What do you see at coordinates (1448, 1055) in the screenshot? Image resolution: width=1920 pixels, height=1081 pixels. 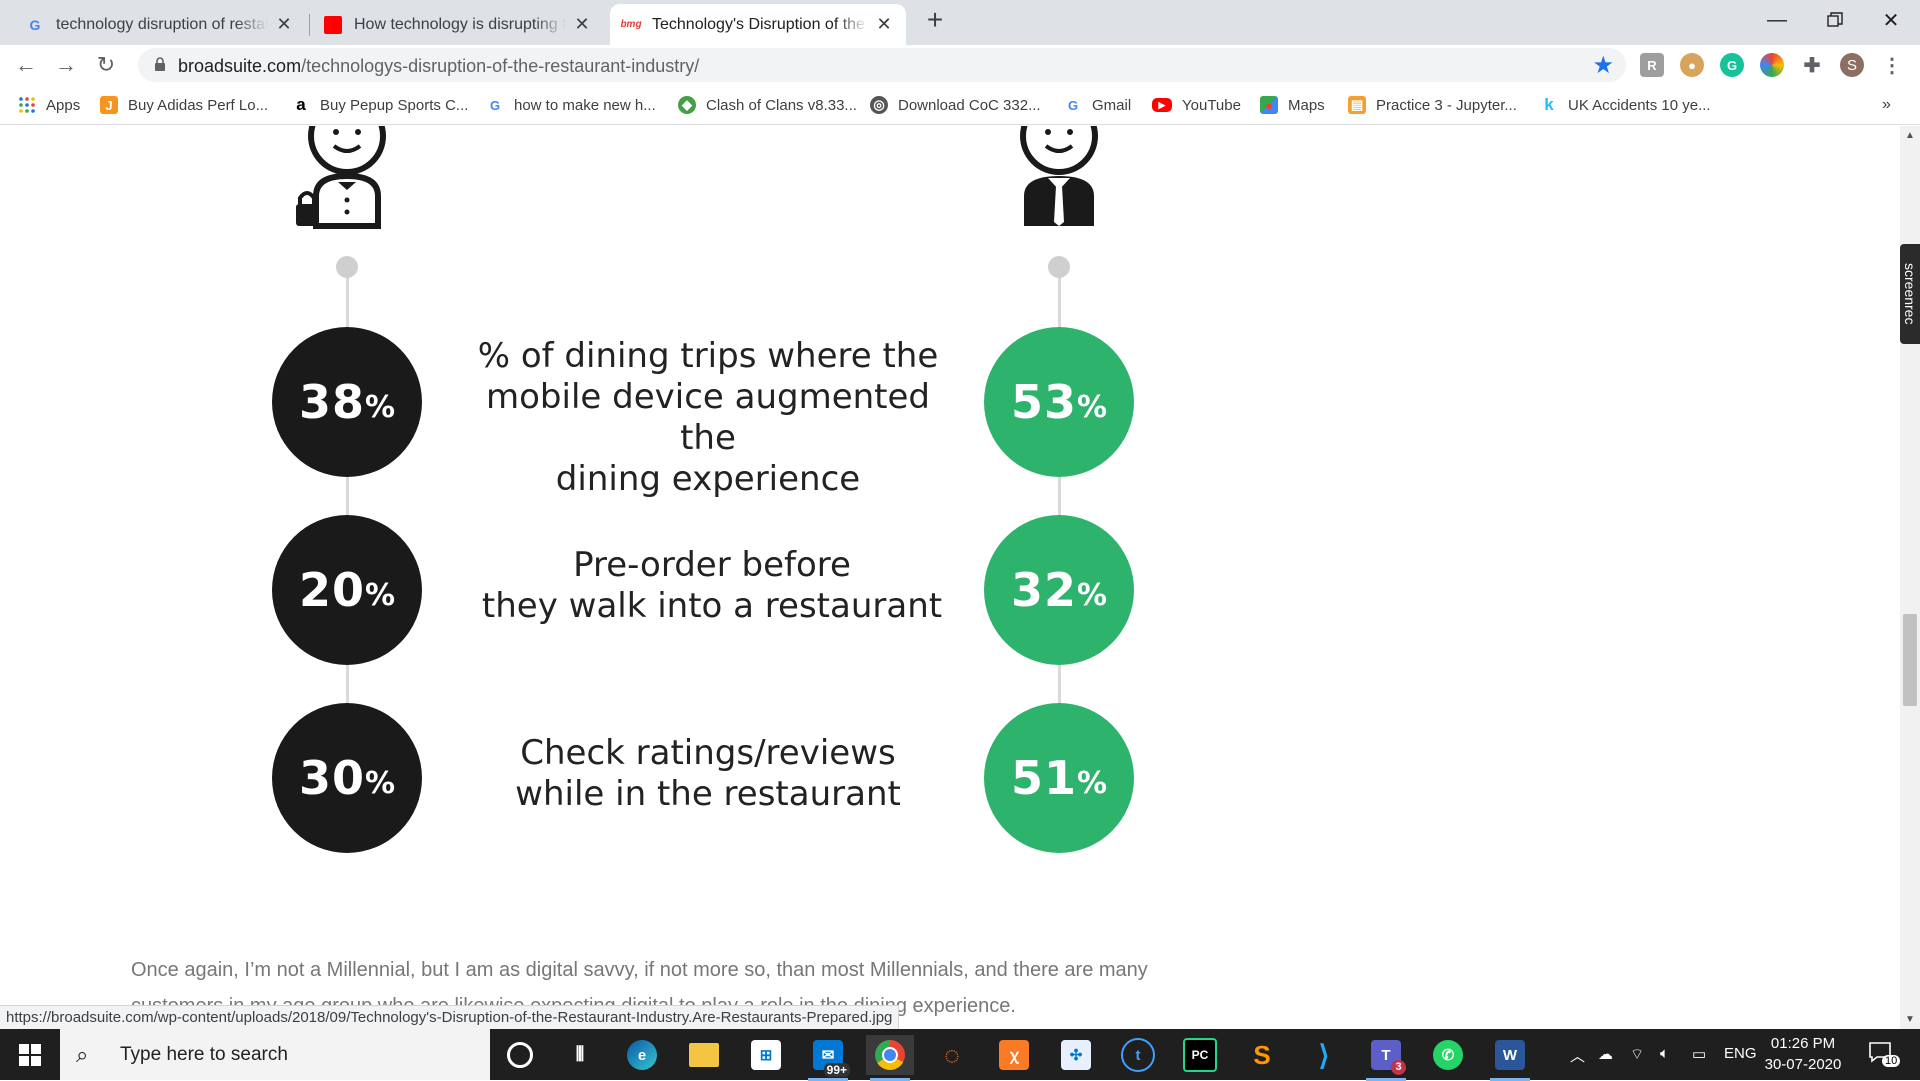 I see `whatsapp-icon: ✆` at bounding box center [1448, 1055].